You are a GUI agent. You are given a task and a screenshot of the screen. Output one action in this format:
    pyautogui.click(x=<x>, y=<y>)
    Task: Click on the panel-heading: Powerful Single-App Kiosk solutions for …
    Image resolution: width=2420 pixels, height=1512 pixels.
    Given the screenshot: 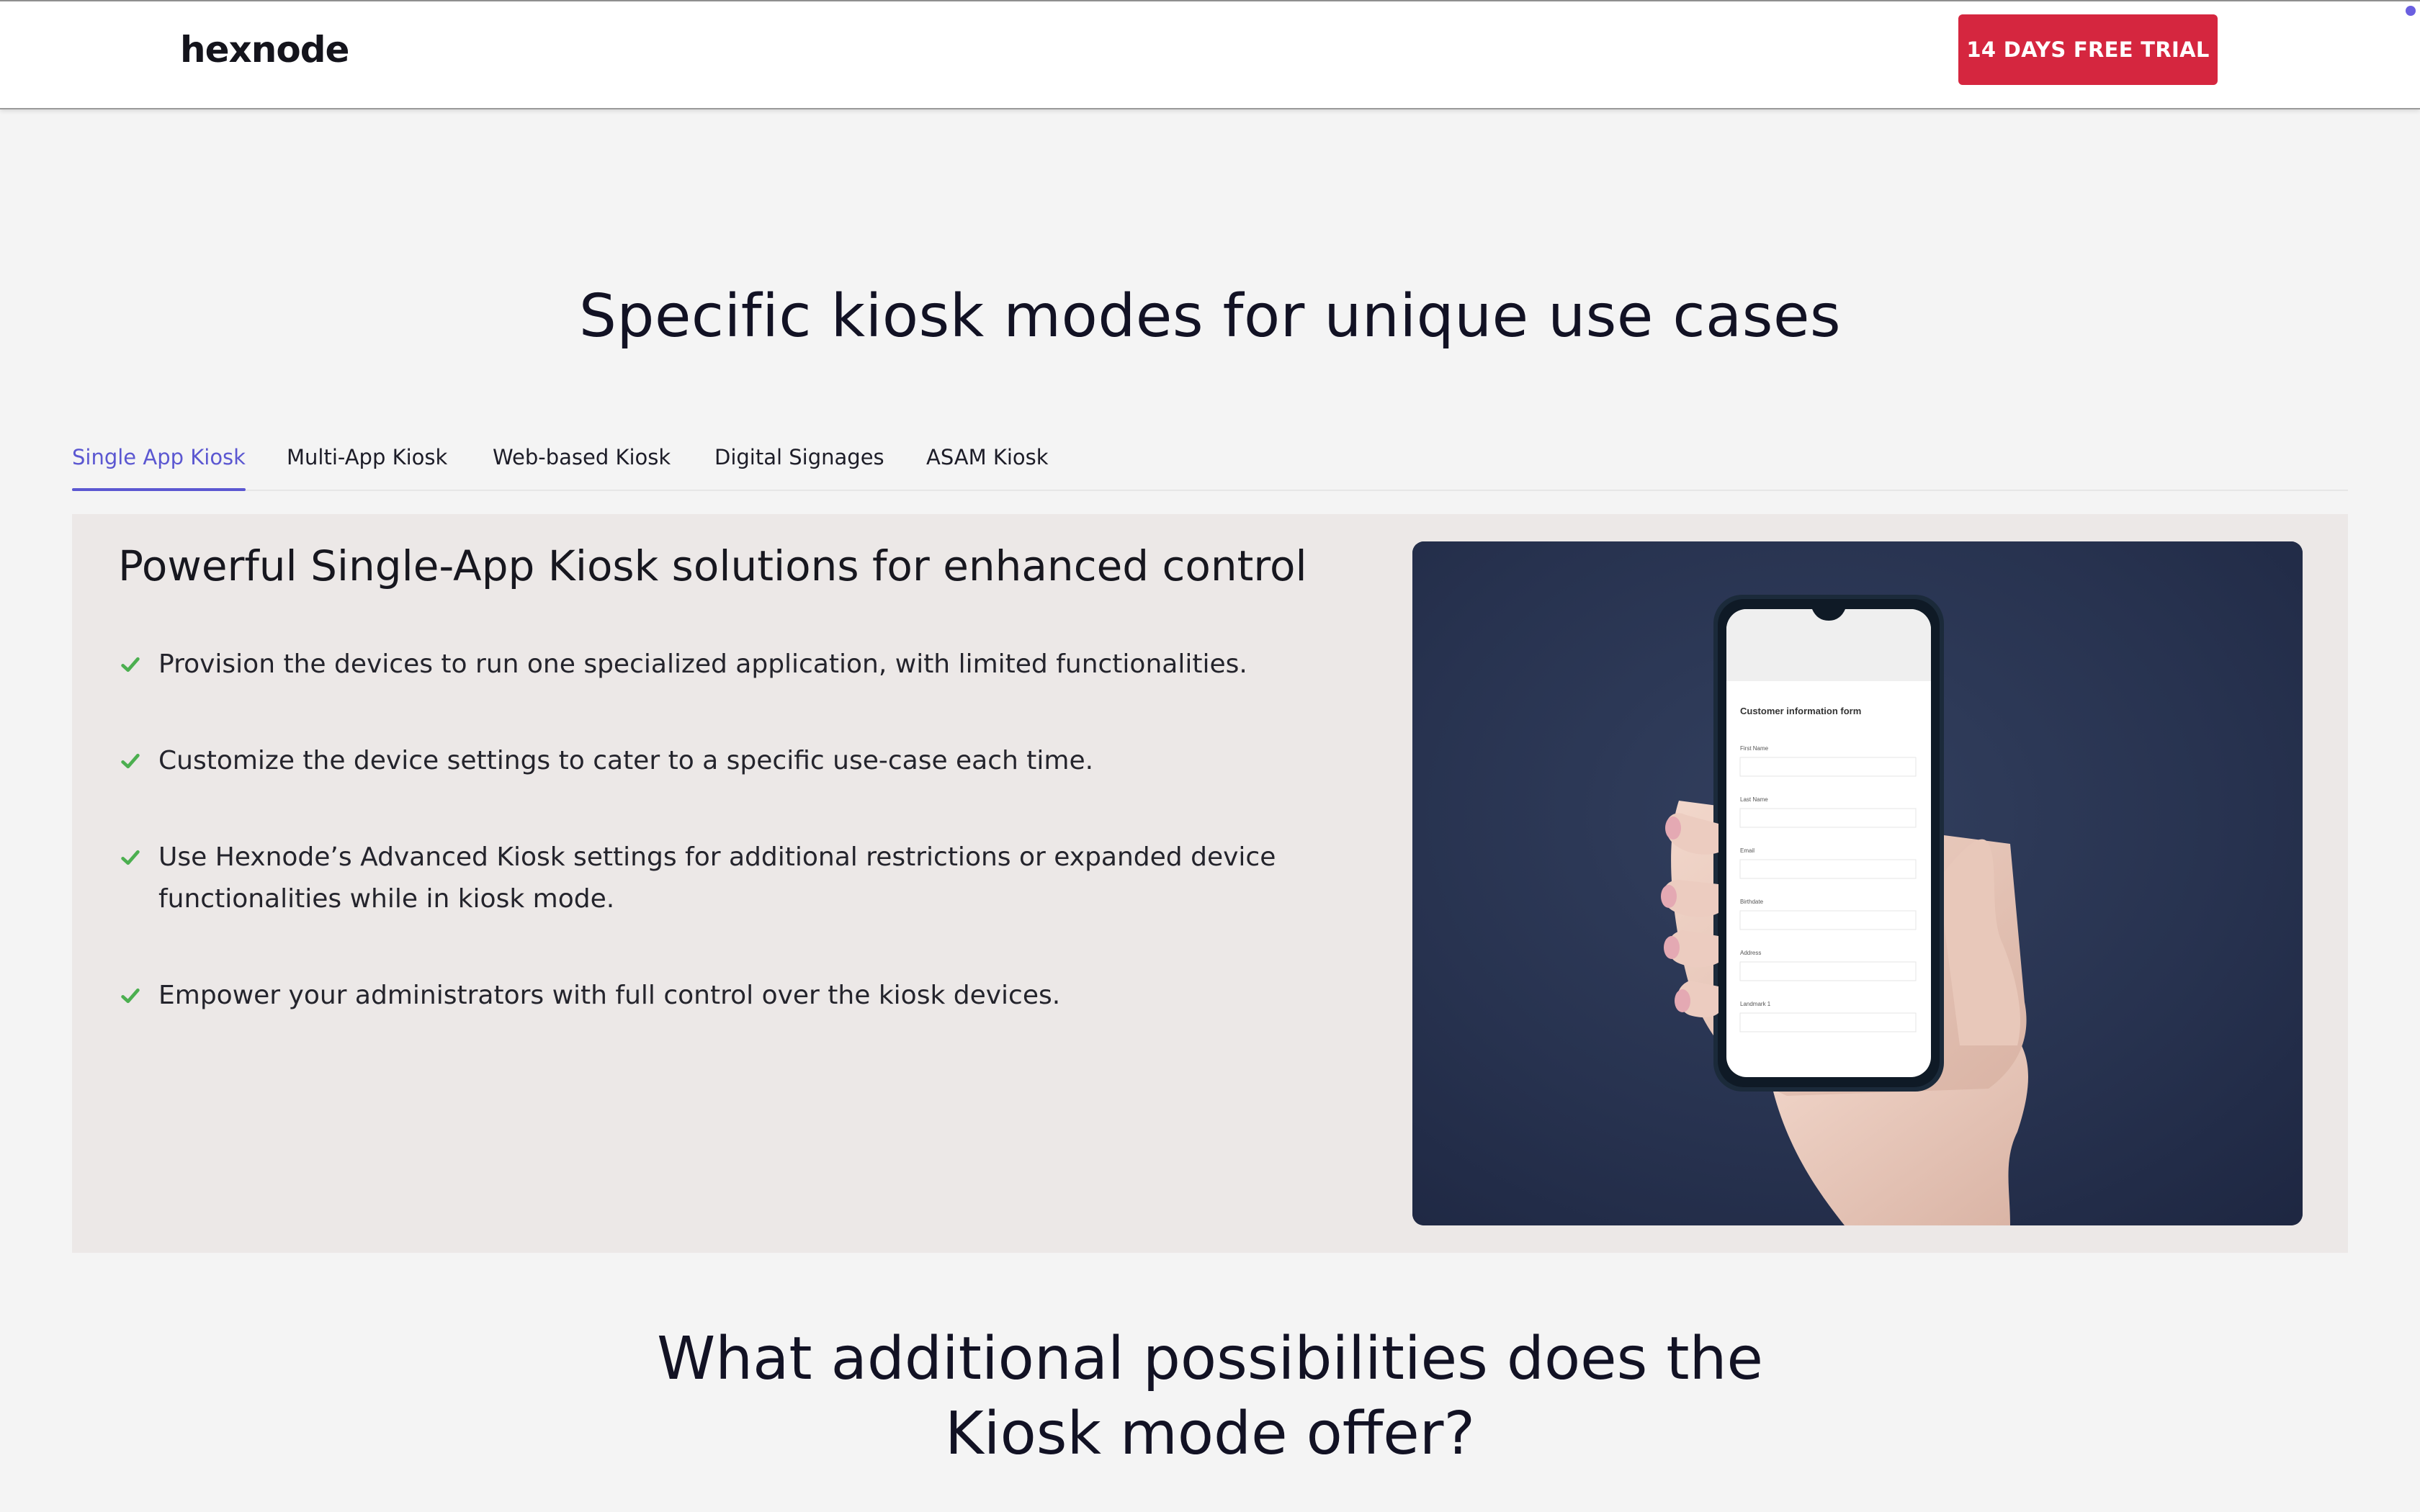 What is the action you would take?
    pyautogui.click(x=712, y=565)
    